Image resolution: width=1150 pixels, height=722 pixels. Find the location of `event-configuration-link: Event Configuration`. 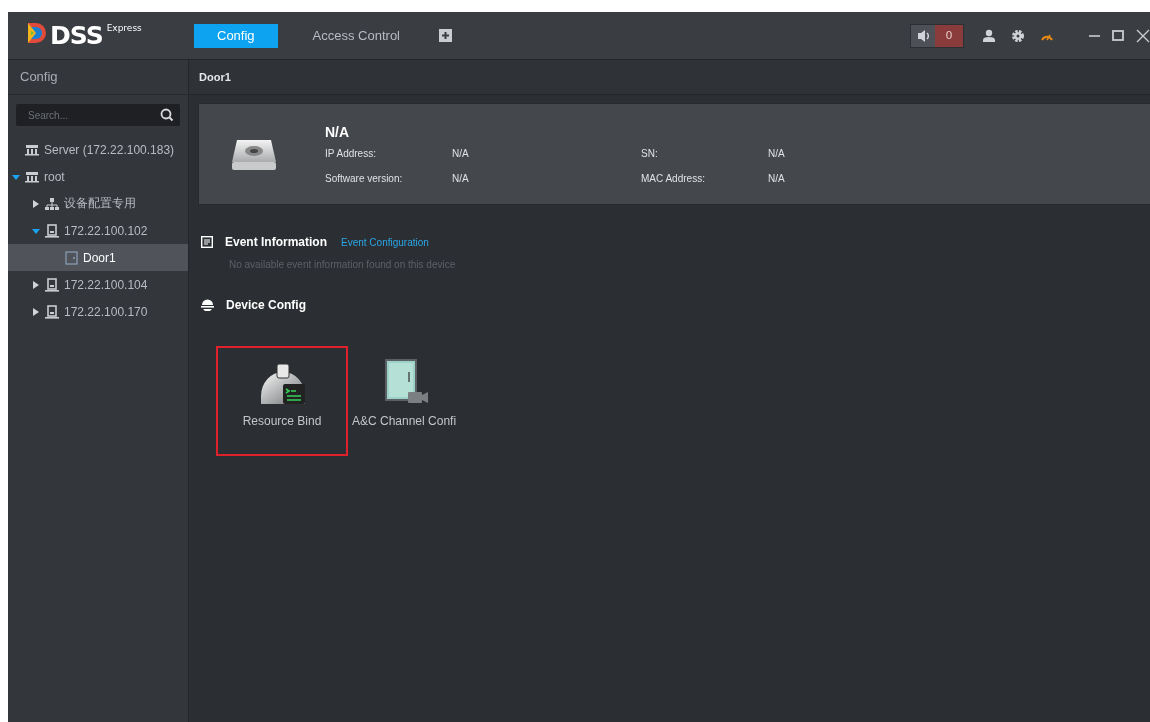

event-configuration-link: Event Configuration is located at coordinates (385, 242).